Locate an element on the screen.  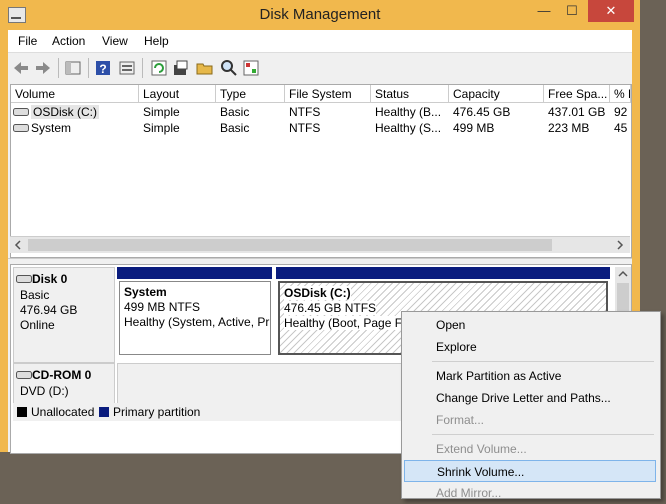
disk-name: Disk 0 is located at coordinates (50, 279).